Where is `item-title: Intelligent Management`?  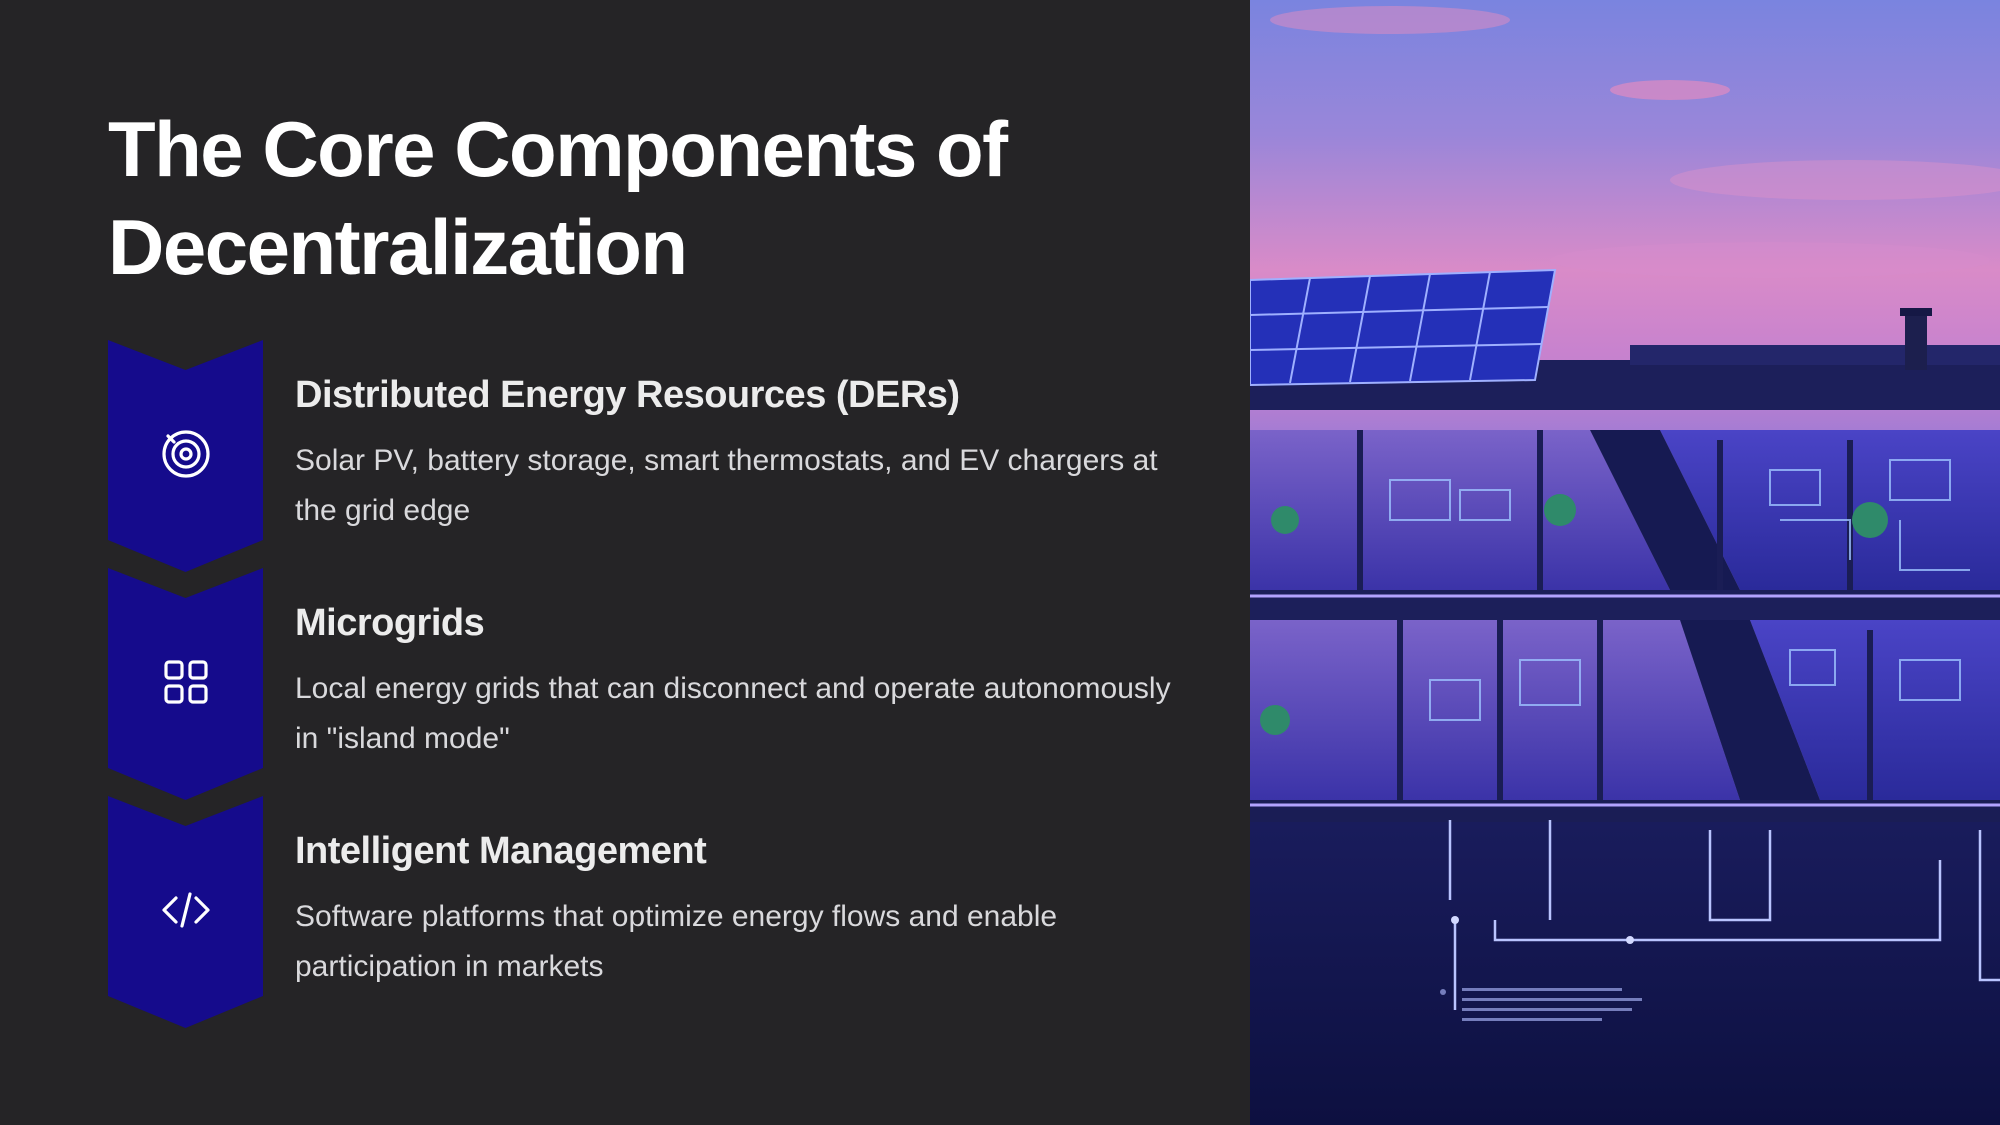 item-title: Intelligent Management is located at coordinates (501, 851).